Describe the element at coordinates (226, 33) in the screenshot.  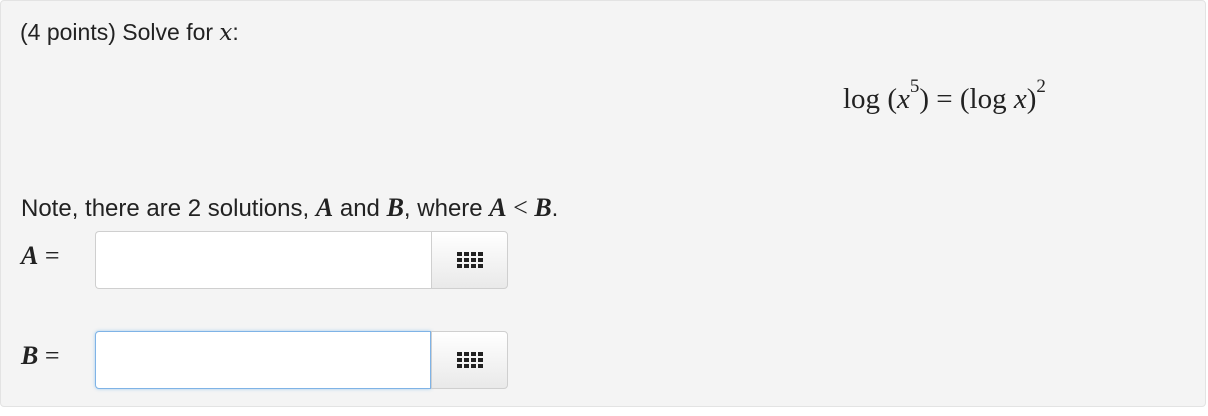
I see `prompt-variable: x` at that location.